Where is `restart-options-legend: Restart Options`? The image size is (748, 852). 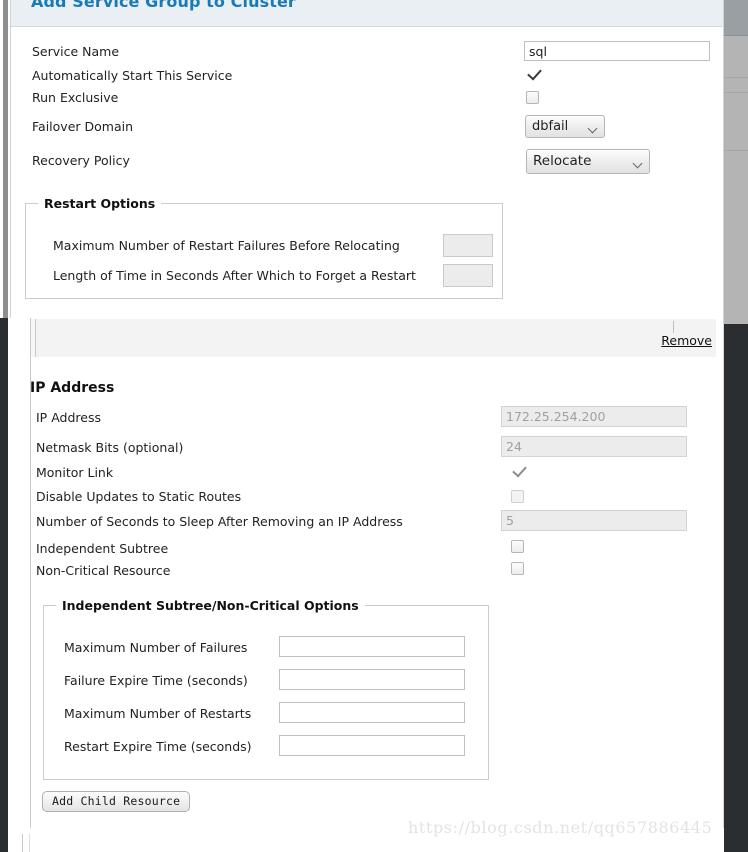 restart-options-legend: Restart Options is located at coordinates (100, 203).